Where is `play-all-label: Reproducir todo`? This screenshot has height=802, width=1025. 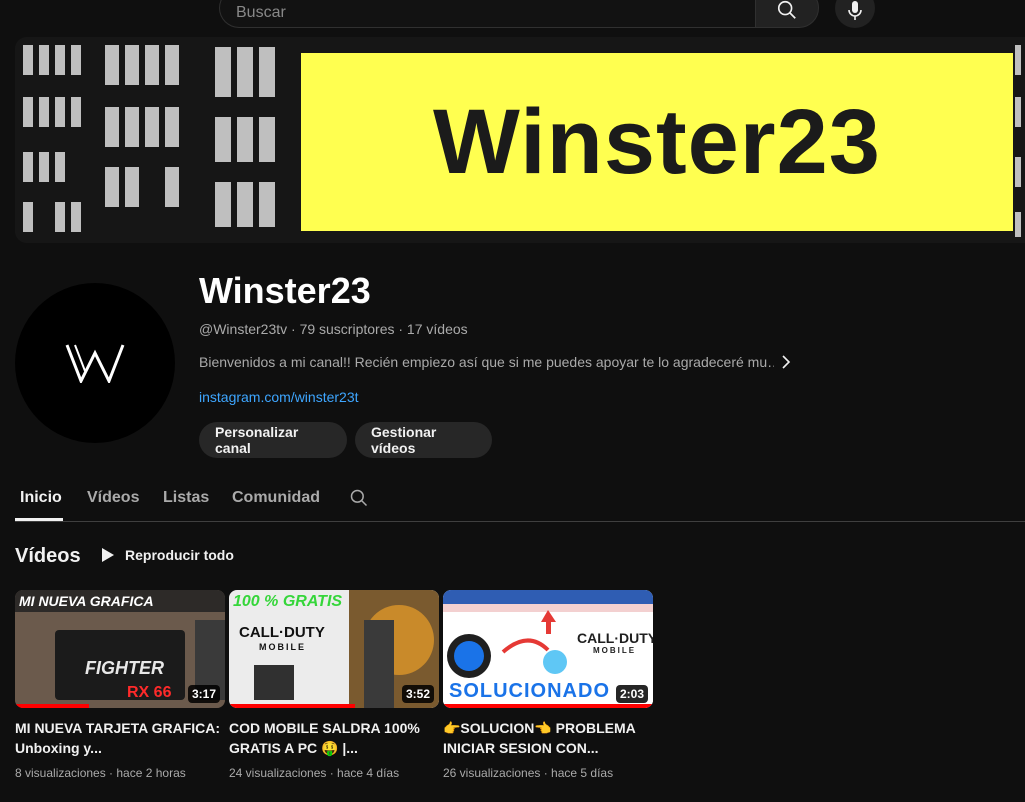 play-all-label: Reproducir todo is located at coordinates (179, 555).